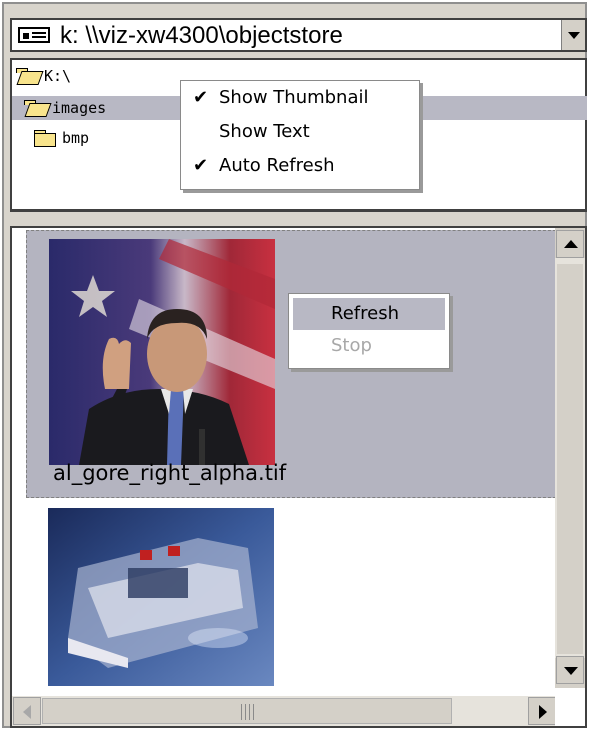  Describe the element at coordinates (201, 35) in the screenshot. I see `path-text: k: \\viz-xw4300\objectstore` at that location.